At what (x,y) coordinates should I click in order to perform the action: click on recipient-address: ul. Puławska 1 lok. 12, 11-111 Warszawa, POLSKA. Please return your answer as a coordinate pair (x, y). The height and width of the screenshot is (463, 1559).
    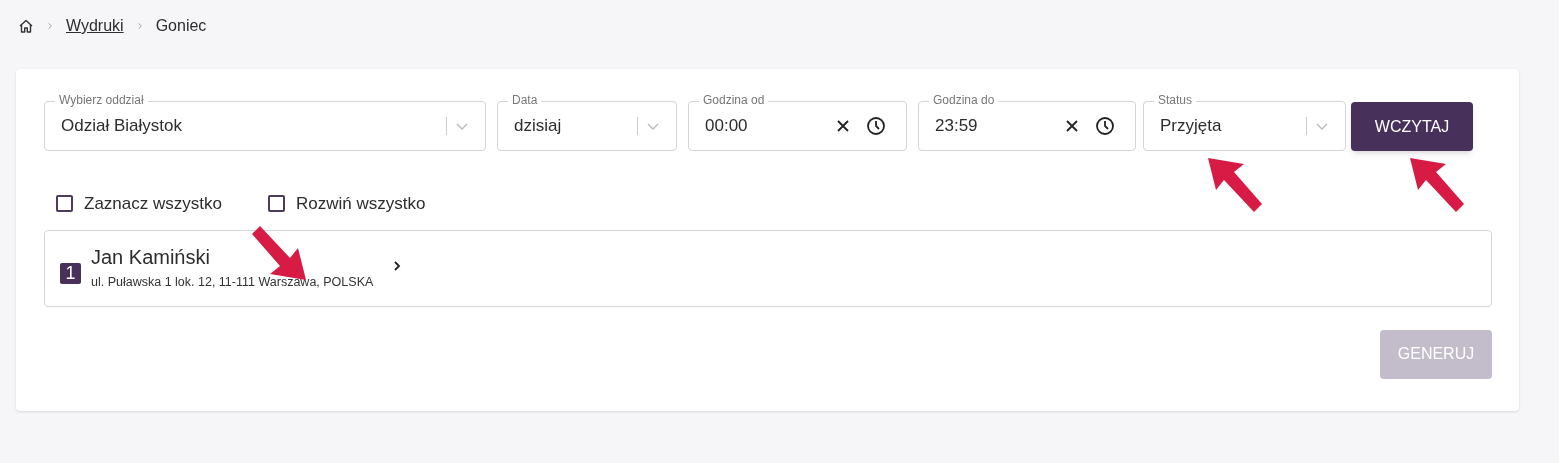
    Looking at the image, I should click on (232, 283).